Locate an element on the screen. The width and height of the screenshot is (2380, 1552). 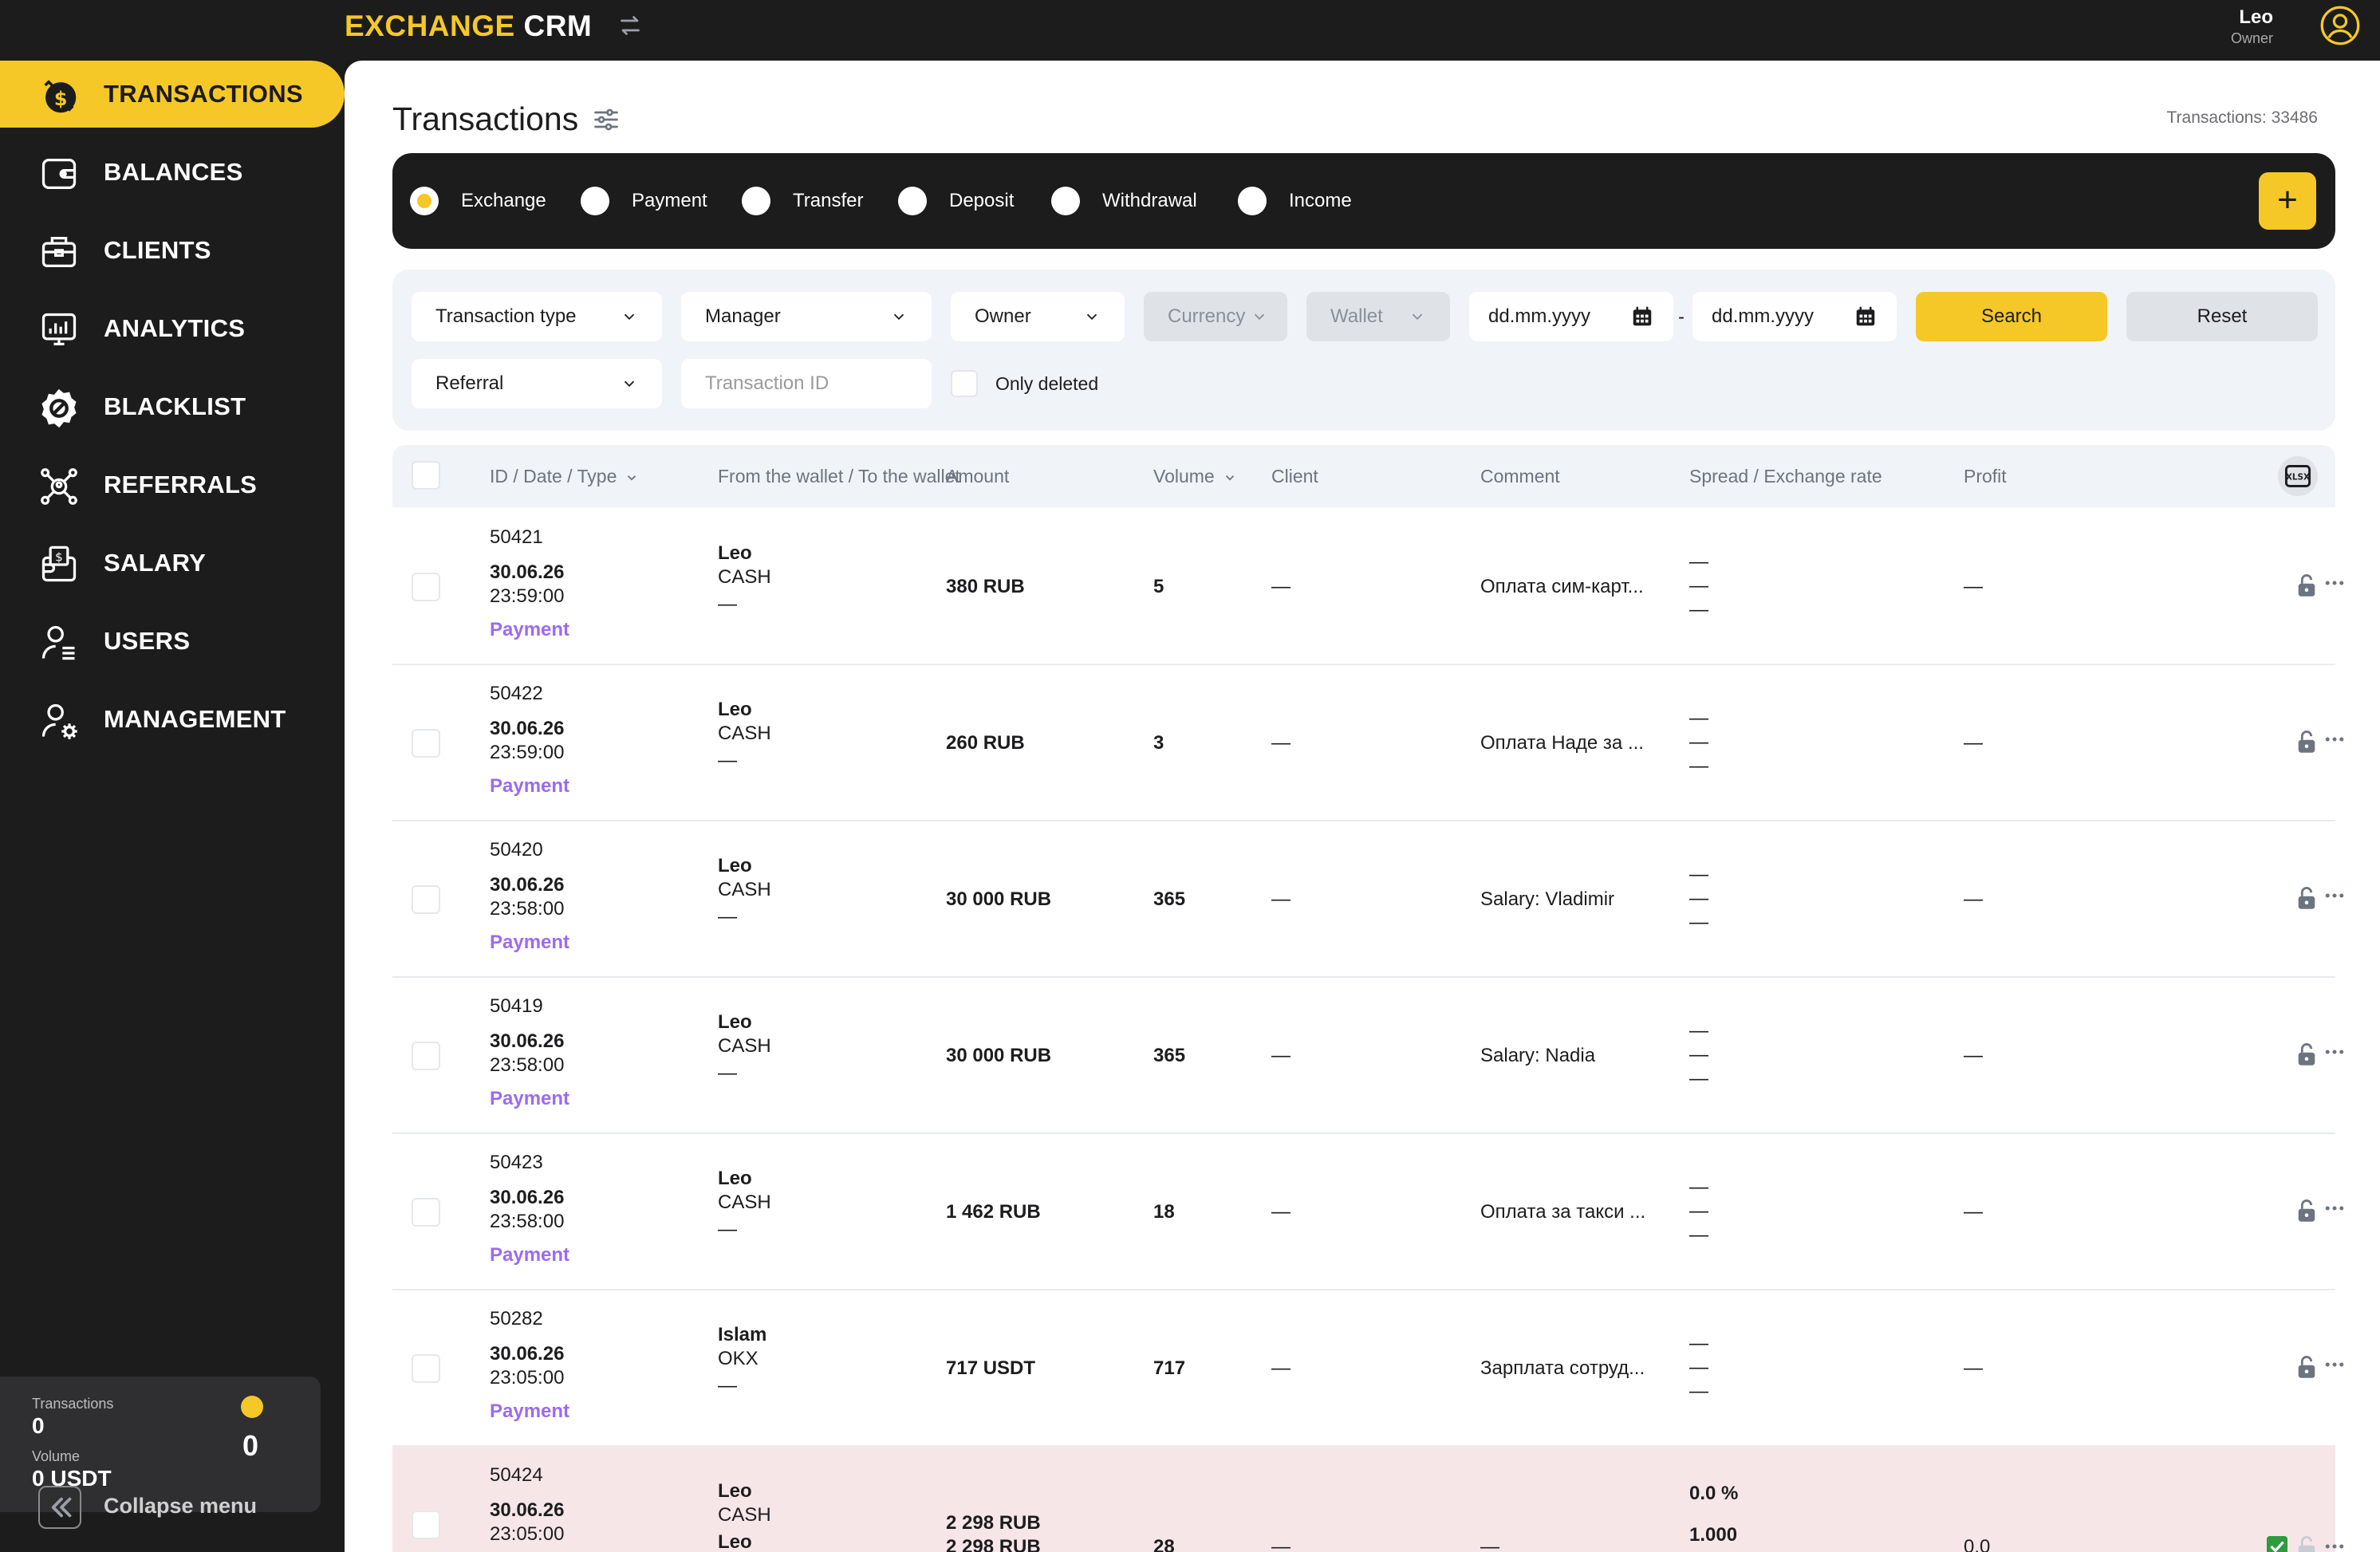
sidebar-item-salary: $ SALARY is located at coordinates (172, 563).